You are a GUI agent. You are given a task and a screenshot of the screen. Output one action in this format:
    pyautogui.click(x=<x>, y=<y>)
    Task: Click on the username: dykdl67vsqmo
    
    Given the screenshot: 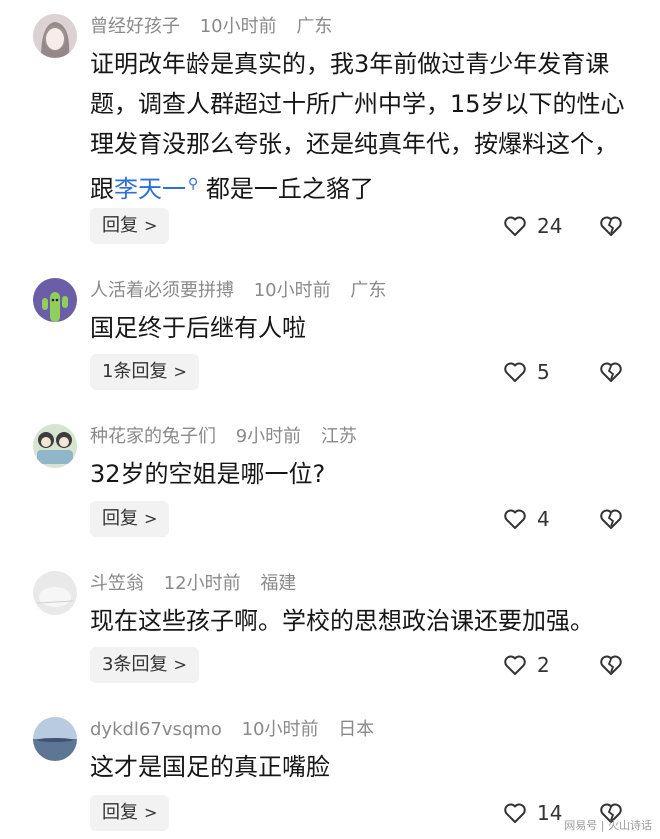 What is the action you would take?
    pyautogui.click(x=156, y=729)
    